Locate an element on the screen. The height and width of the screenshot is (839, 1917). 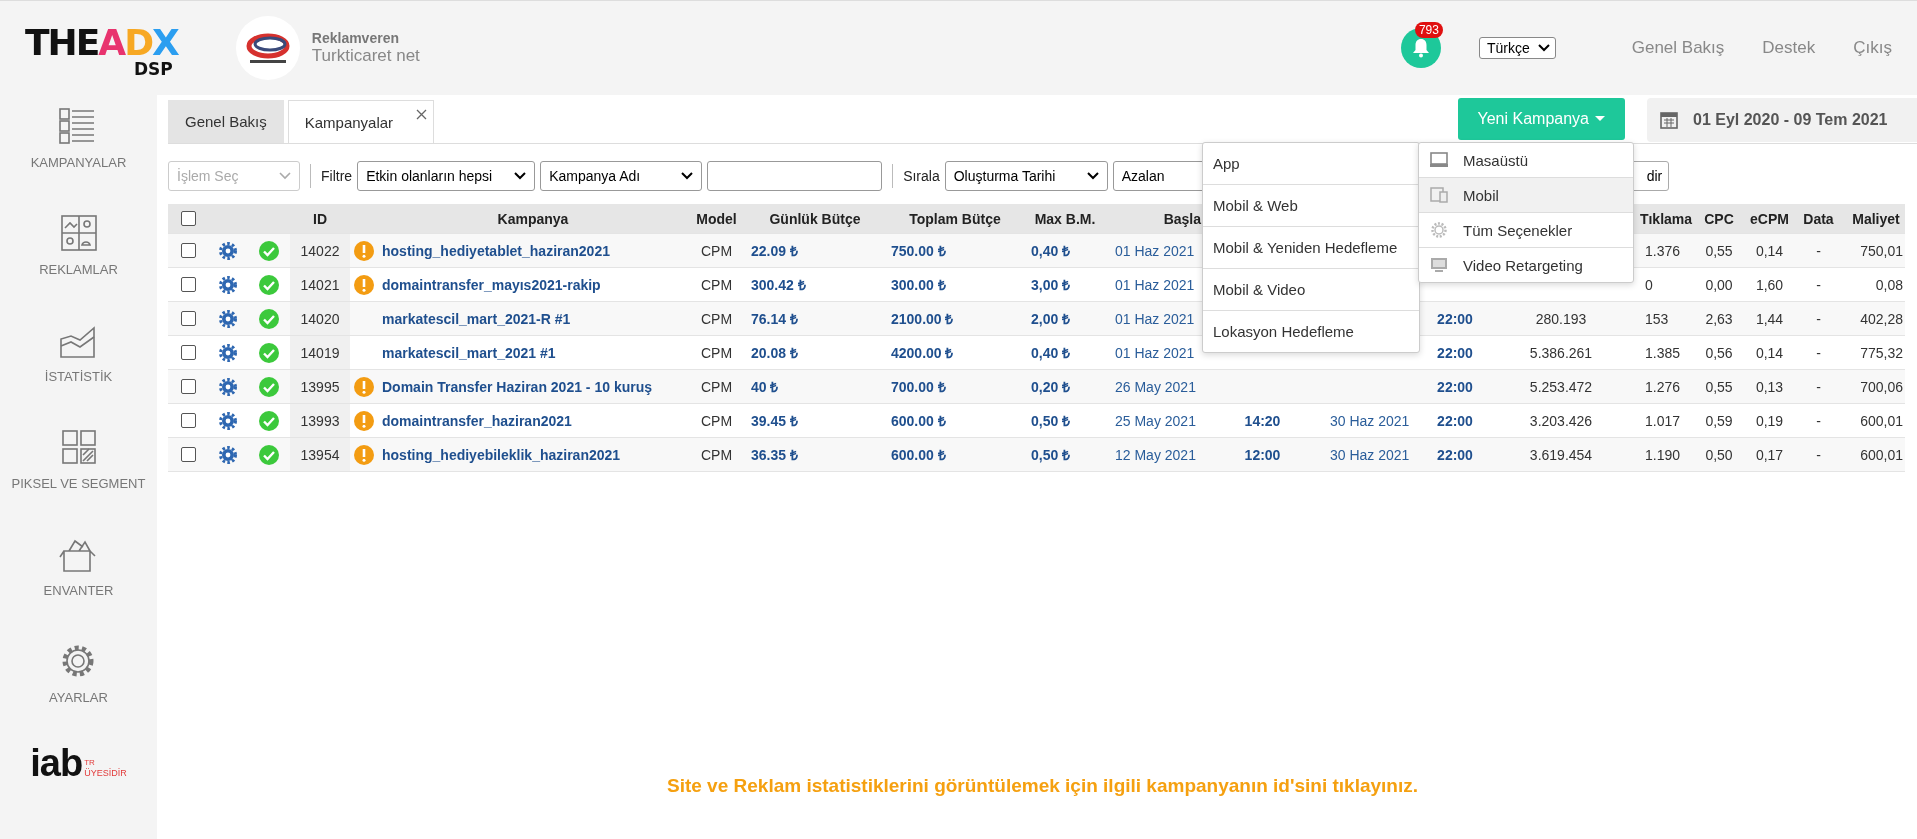
sort-select: Oluşturma Tarihi is located at coordinates (1026, 176).